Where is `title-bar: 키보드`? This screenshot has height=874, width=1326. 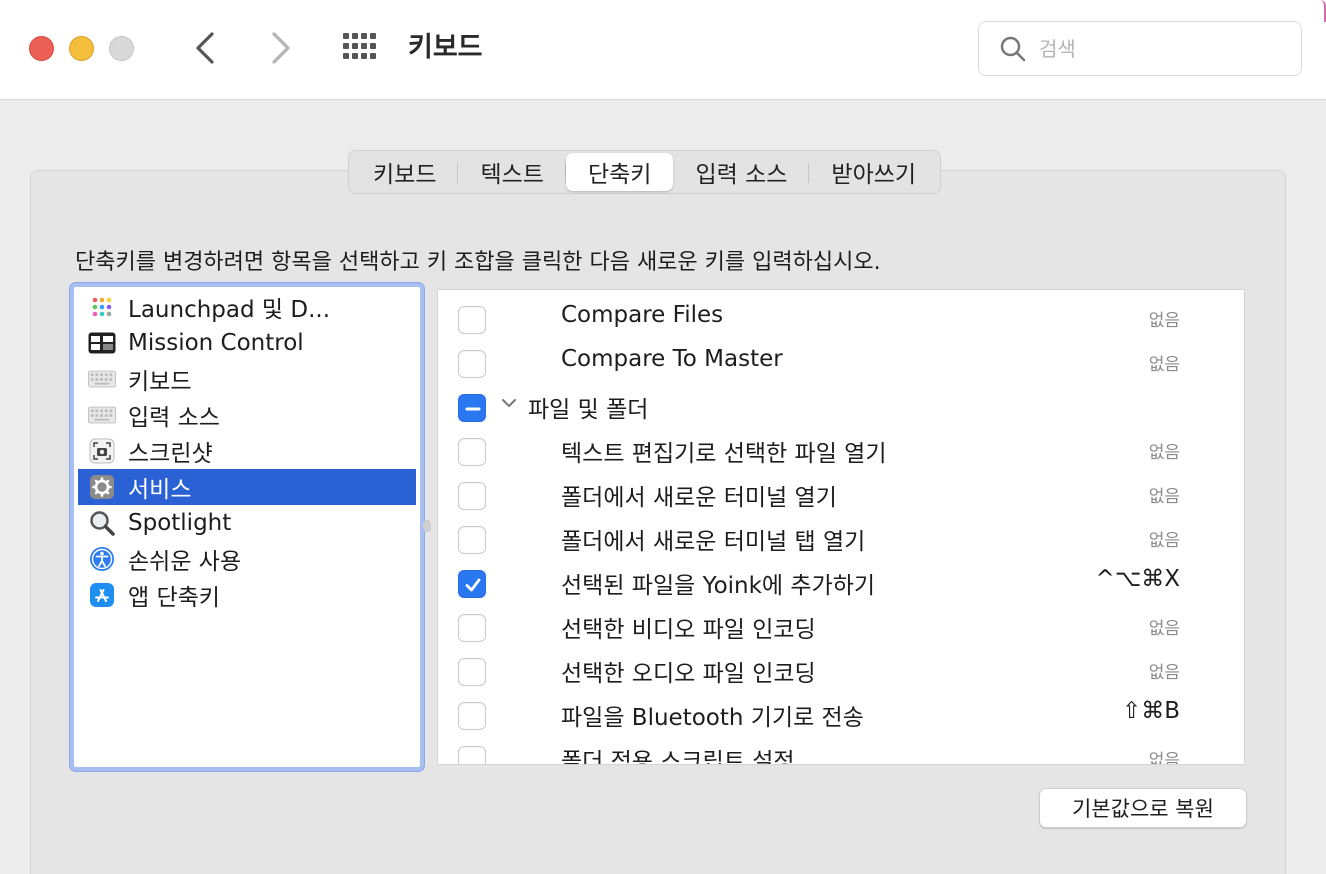 title-bar: 키보드 is located at coordinates (663, 50).